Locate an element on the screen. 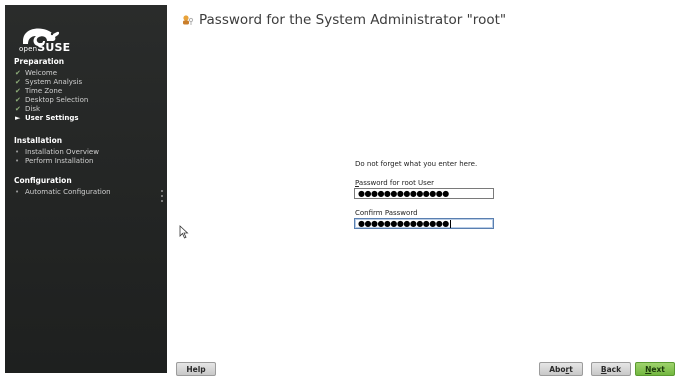  back-button: Back is located at coordinates (611, 369).